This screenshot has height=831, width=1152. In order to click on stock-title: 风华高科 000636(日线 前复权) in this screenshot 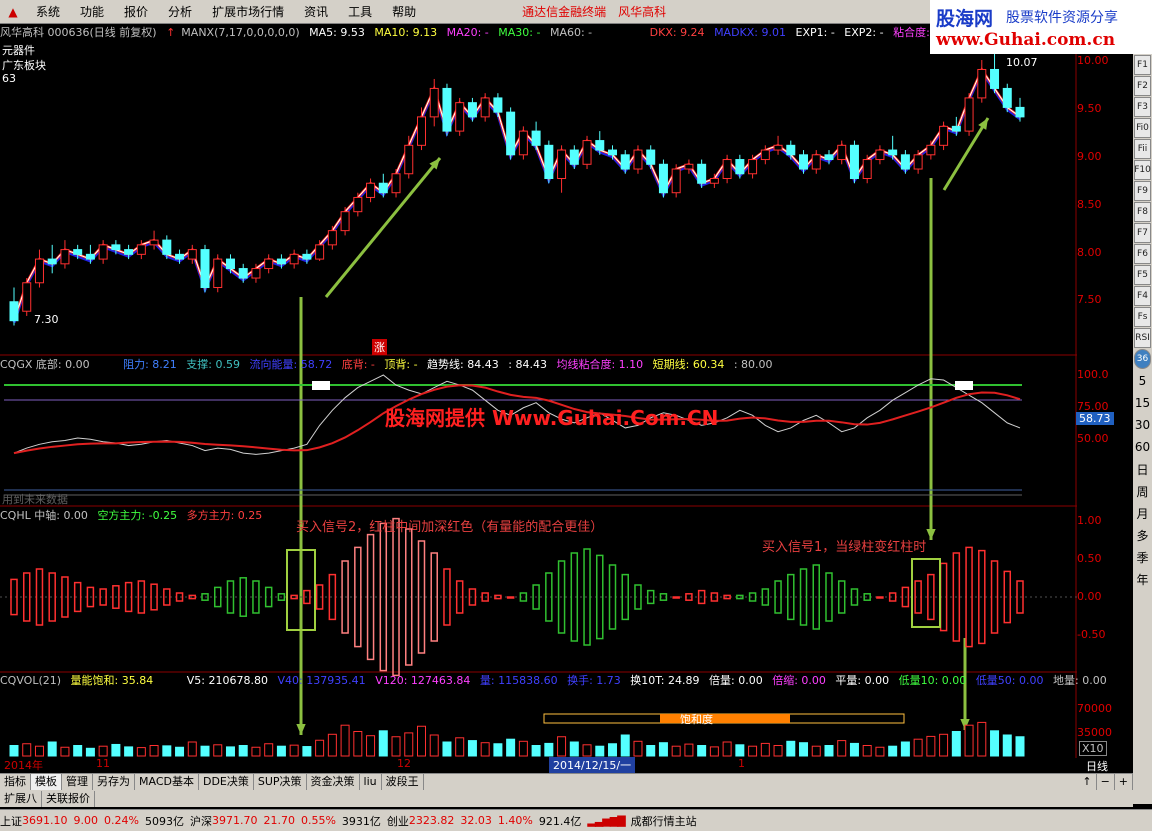, I will do `click(78, 32)`.